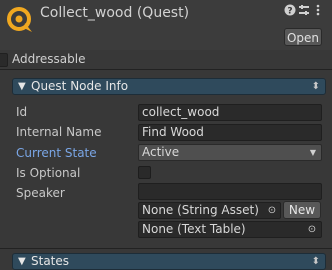 The height and width of the screenshot is (270, 332). Describe the element at coordinates (40, 193) in the screenshot. I see `speaker-label: Speaker` at that location.